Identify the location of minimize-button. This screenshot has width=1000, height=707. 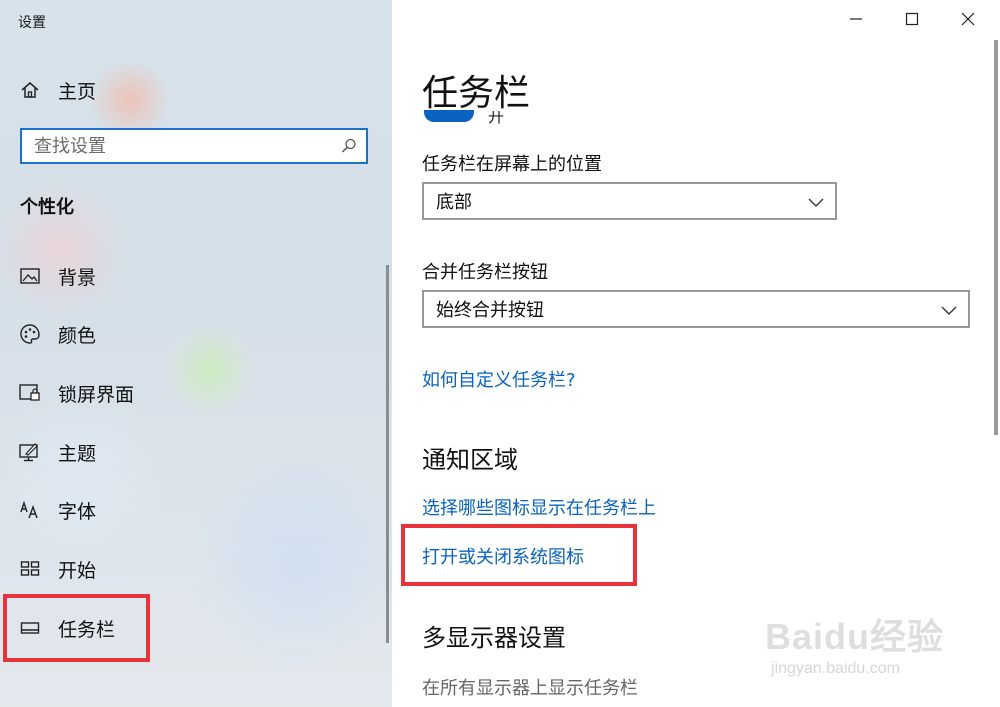
(856, 20).